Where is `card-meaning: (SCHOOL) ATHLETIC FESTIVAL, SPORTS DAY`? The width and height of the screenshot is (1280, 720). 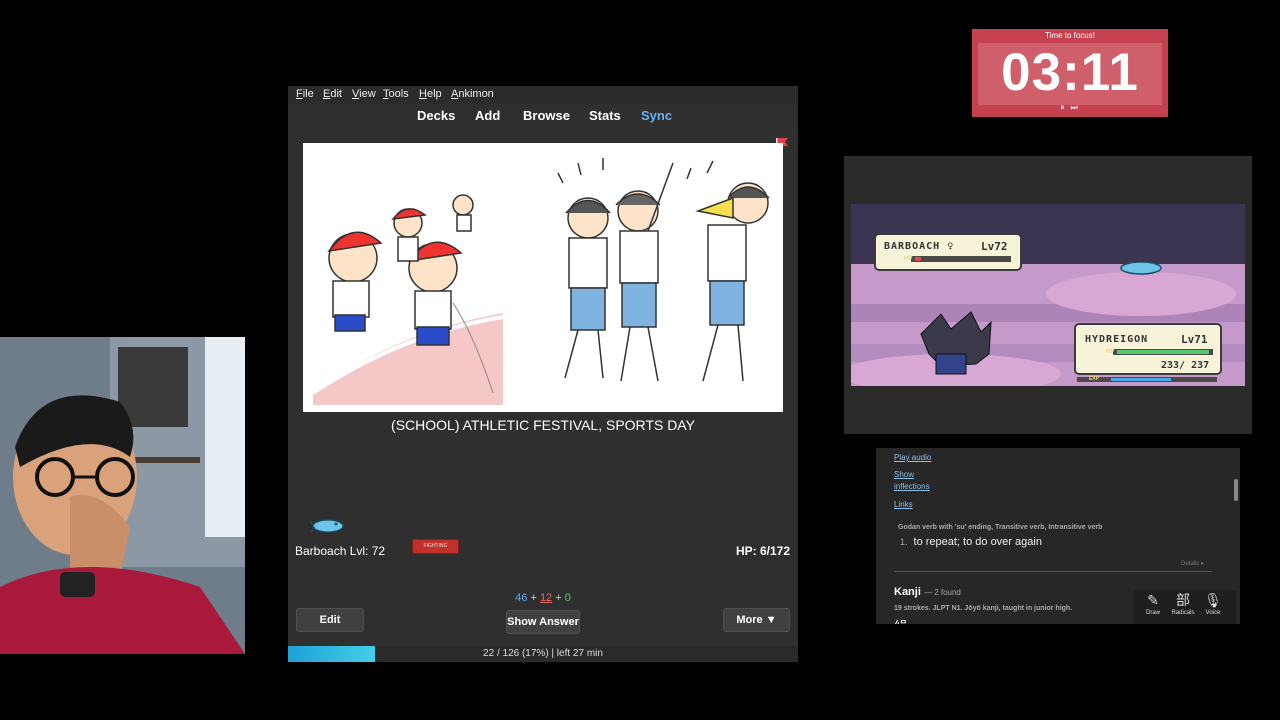 card-meaning: (SCHOOL) ATHLETIC FESTIVAL, SPORTS DAY is located at coordinates (543, 425).